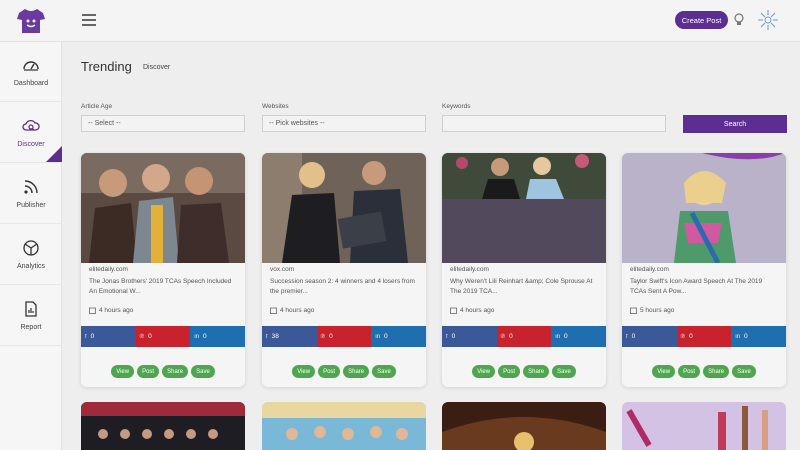 The width and height of the screenshot is (800, 450). What do you see at coordinates (31, 248) in the screenshot?
I see `analytics-icon` at bounding box center [31, 248].